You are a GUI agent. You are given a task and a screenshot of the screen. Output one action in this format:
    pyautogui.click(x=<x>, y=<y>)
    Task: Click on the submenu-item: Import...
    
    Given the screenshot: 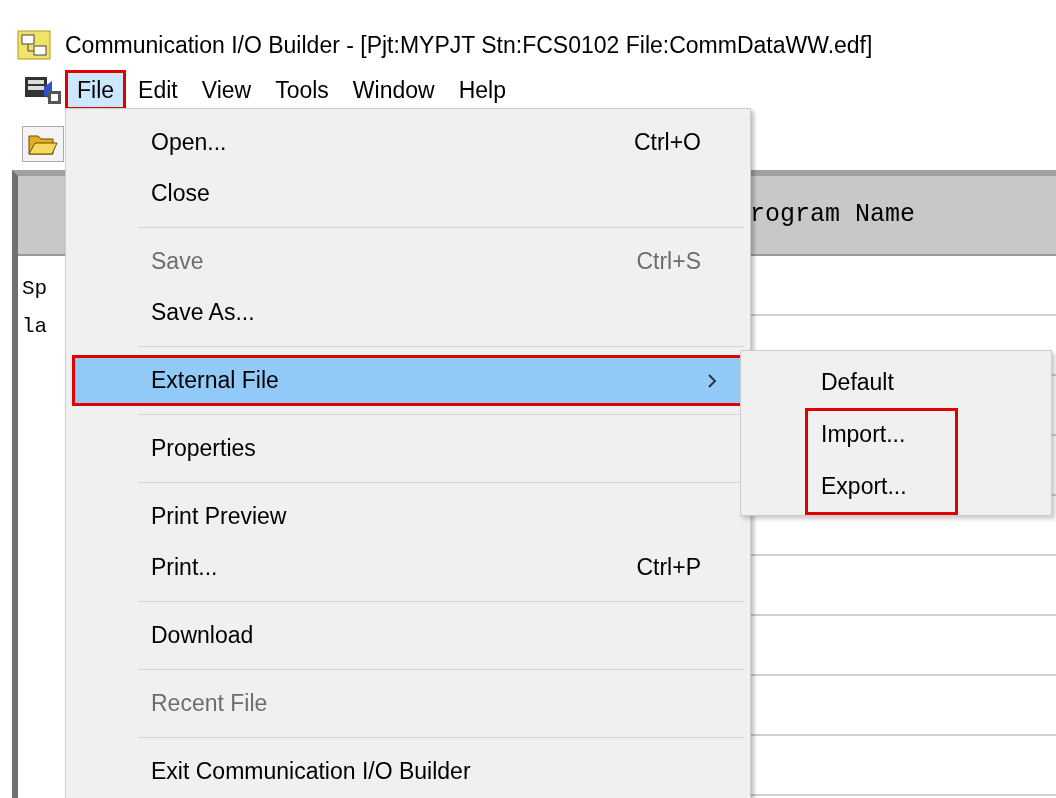 What is the action you would take?
    pyautogui.click(x=881, y=434)
    